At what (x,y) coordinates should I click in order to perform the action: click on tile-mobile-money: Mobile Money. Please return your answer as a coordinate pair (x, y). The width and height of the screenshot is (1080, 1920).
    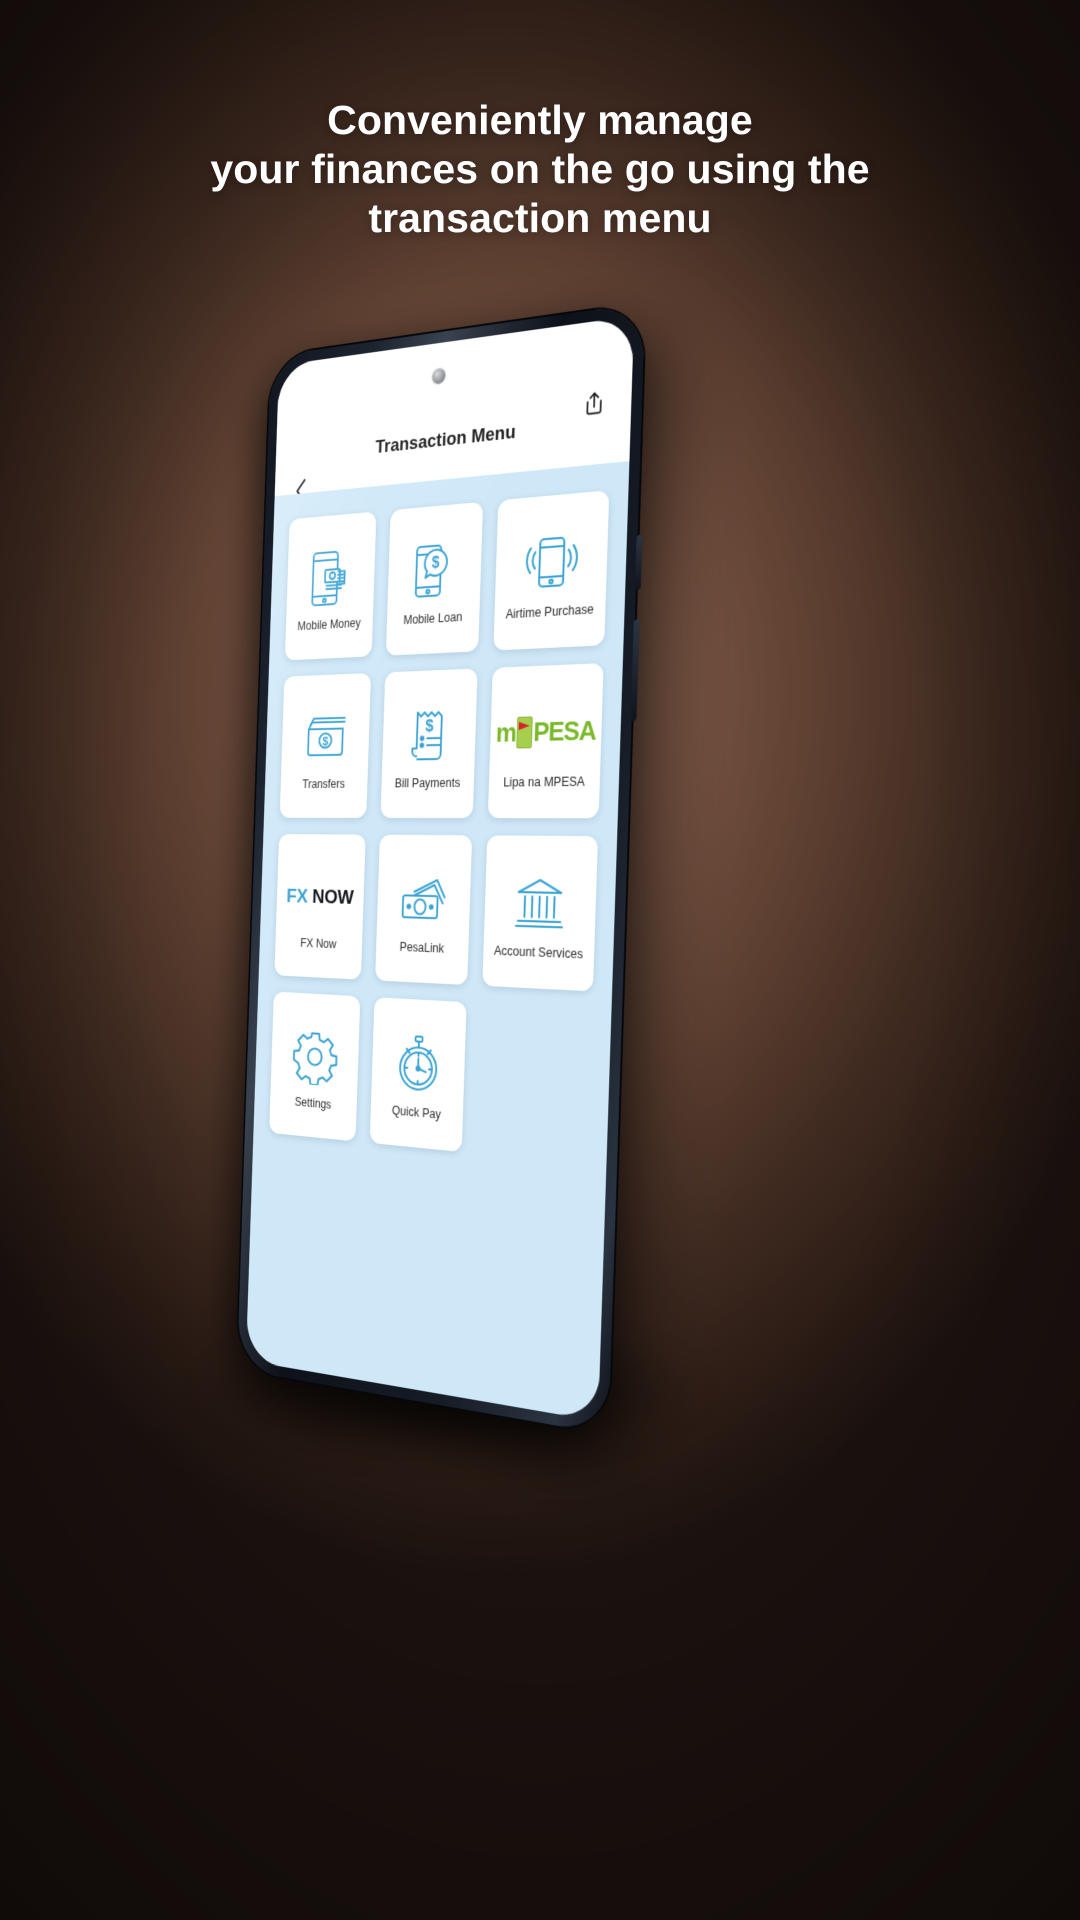
    Looking at the image, I should click on (330, 586).